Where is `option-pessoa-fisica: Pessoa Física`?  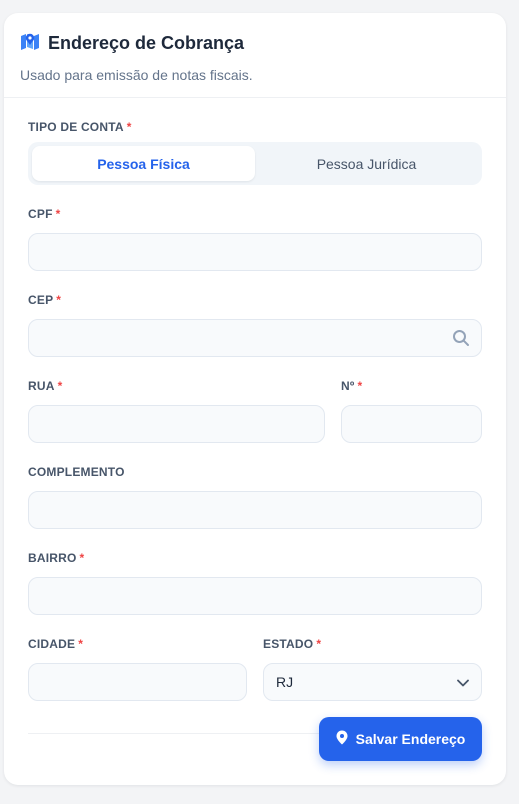
option-pessoa-fisica: Pessoa Física is located at coordinates (143, 163).